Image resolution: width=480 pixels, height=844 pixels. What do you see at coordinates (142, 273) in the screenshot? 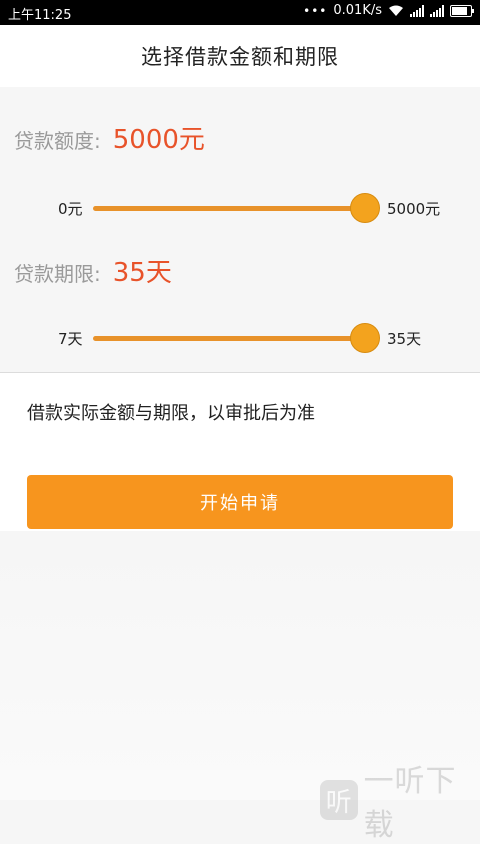
I see `term-value: 35天` at bounding box center [142, 273].